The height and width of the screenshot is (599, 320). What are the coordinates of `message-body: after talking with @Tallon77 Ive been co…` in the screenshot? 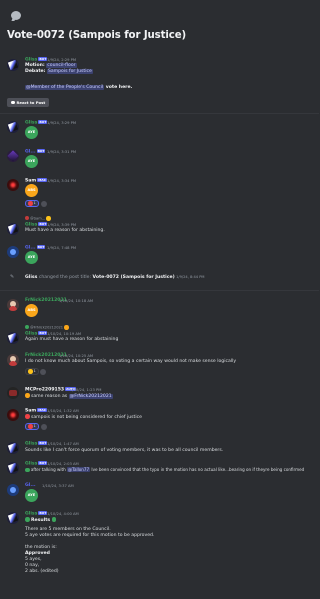 It's located at (164, 470).